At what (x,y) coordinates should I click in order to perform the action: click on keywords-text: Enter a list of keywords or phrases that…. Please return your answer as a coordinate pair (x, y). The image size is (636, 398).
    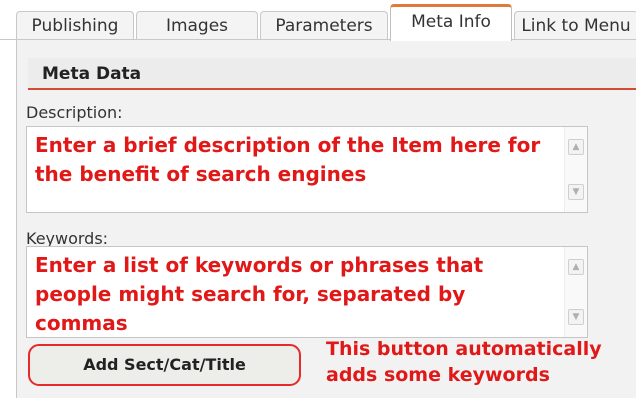
    Looking at the image, I should click on (259, 294).